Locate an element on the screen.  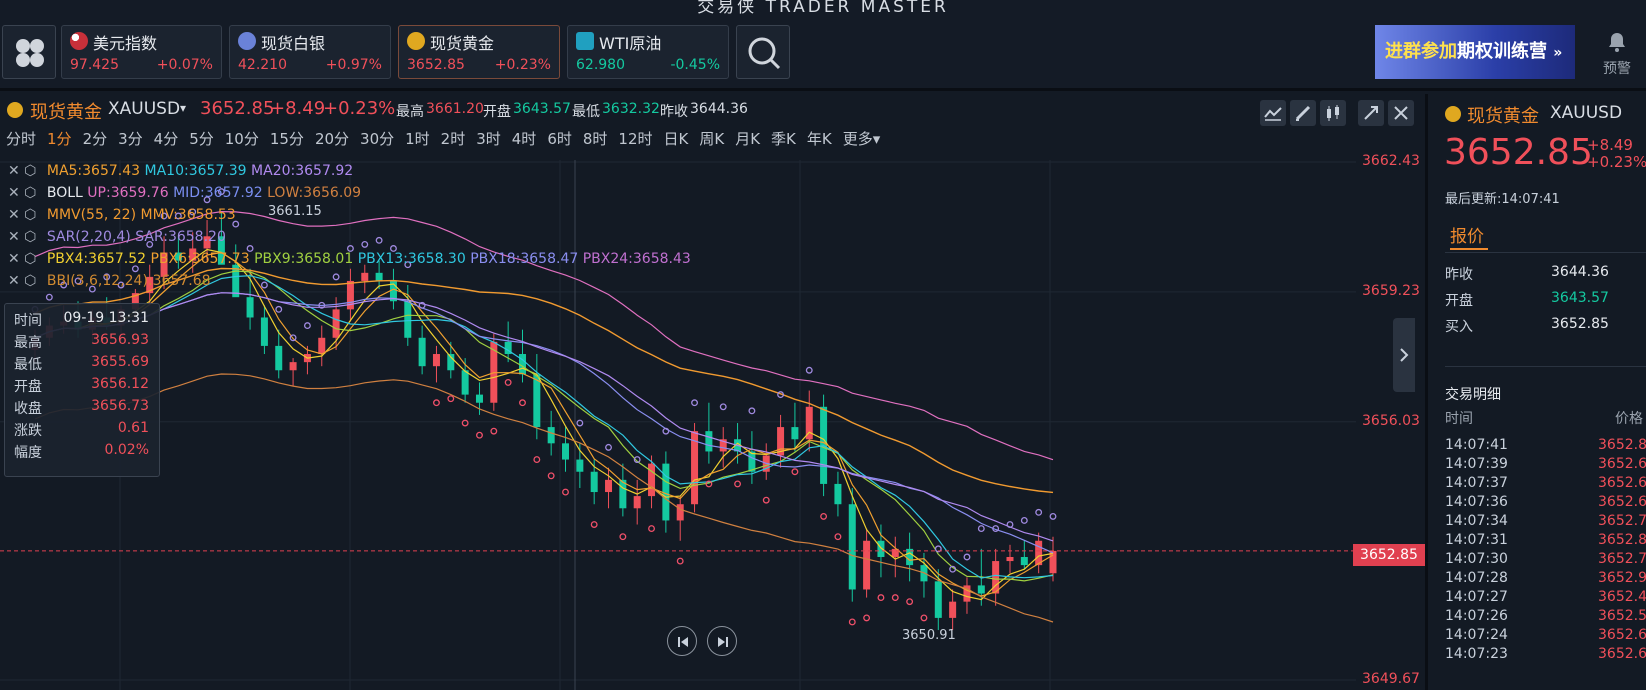
period-tab: 5分 is located at coordinates (201, 139).